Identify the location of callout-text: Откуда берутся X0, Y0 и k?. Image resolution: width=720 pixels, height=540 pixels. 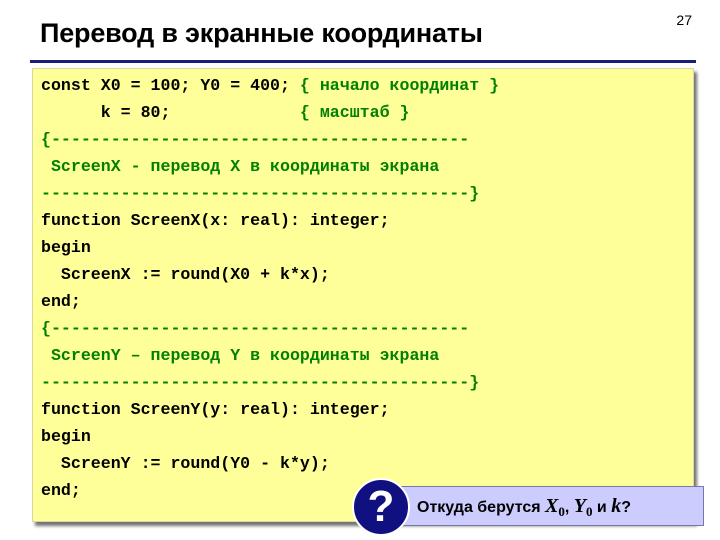
(524, 507).